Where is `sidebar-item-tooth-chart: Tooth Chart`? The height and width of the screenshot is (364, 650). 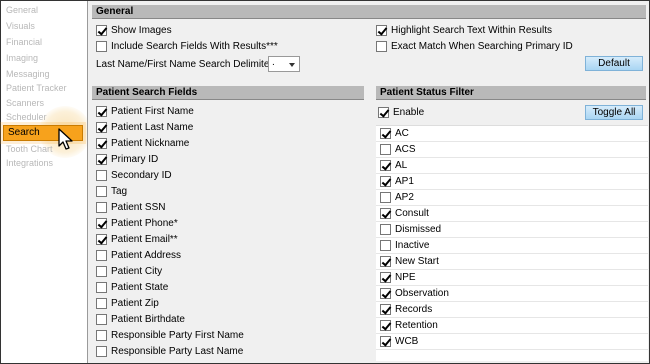
sidebar-item-tooth-chart: Tooth Chart is located at coordinates (29, 149).